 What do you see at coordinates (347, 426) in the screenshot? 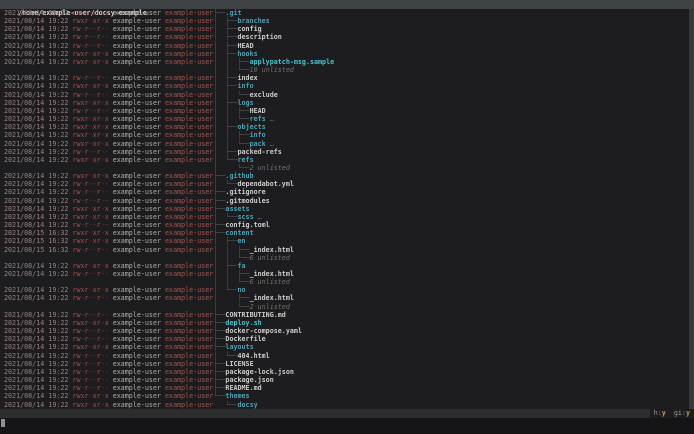
I see `search-input` at bounding box center [347, 426].